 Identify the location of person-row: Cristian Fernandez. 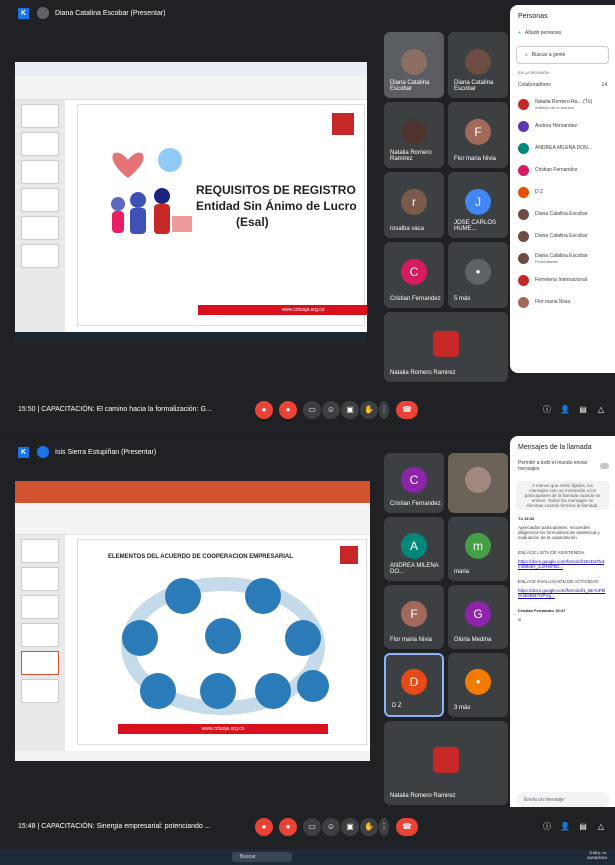
(562, 170).